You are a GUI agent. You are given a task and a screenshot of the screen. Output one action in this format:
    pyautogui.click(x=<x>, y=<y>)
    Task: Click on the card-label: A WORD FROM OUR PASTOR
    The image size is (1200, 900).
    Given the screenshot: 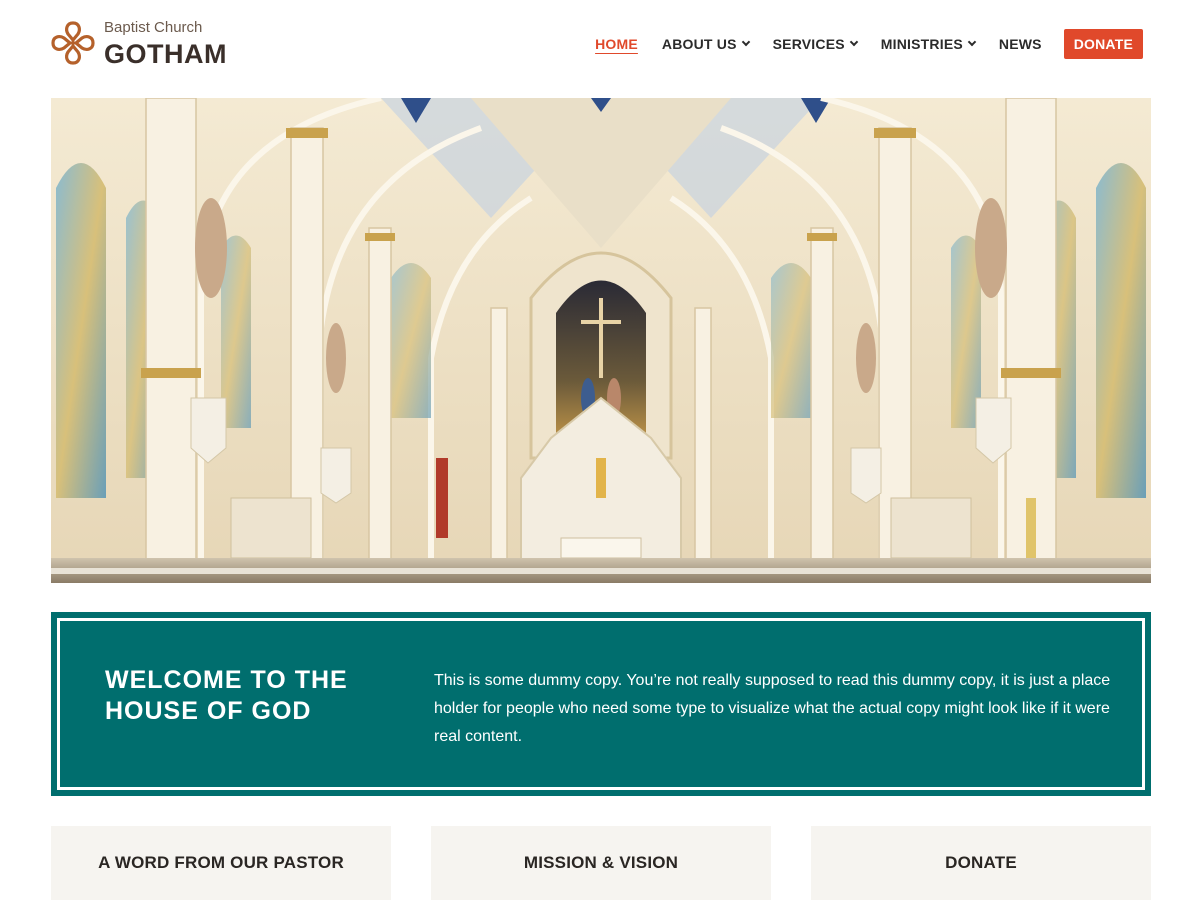 What is the action you would take?
    pyautogui.click(x=221, y=862)
    